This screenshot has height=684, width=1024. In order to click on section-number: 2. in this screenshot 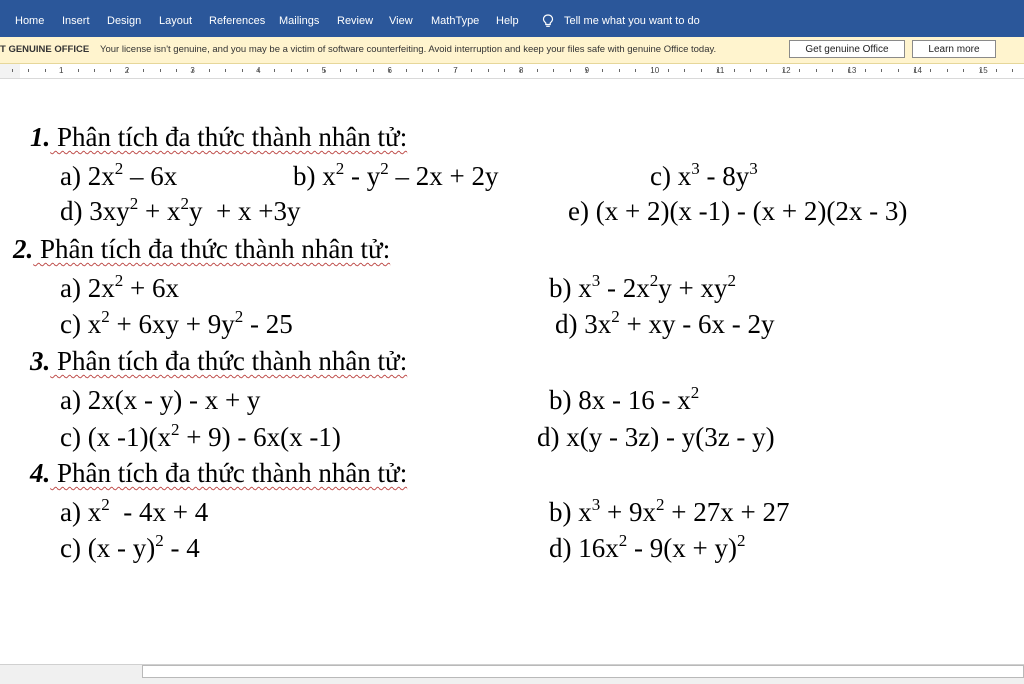, I will do `click(23, 249)`.